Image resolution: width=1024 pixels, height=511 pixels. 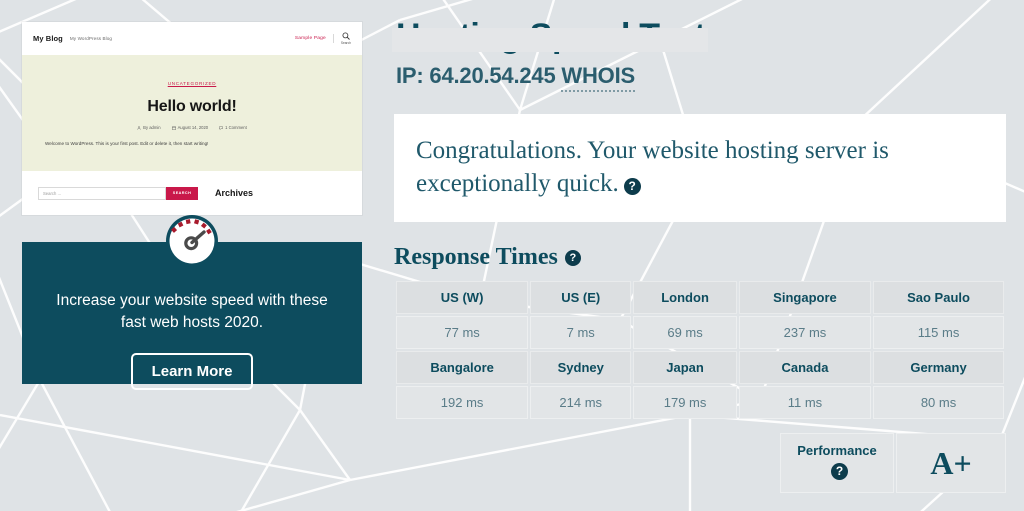 What do you see at coordinates (48, 38) in the screenshot?
I see `preview-site-brand: My Blog` at bounding box center [48, 38].